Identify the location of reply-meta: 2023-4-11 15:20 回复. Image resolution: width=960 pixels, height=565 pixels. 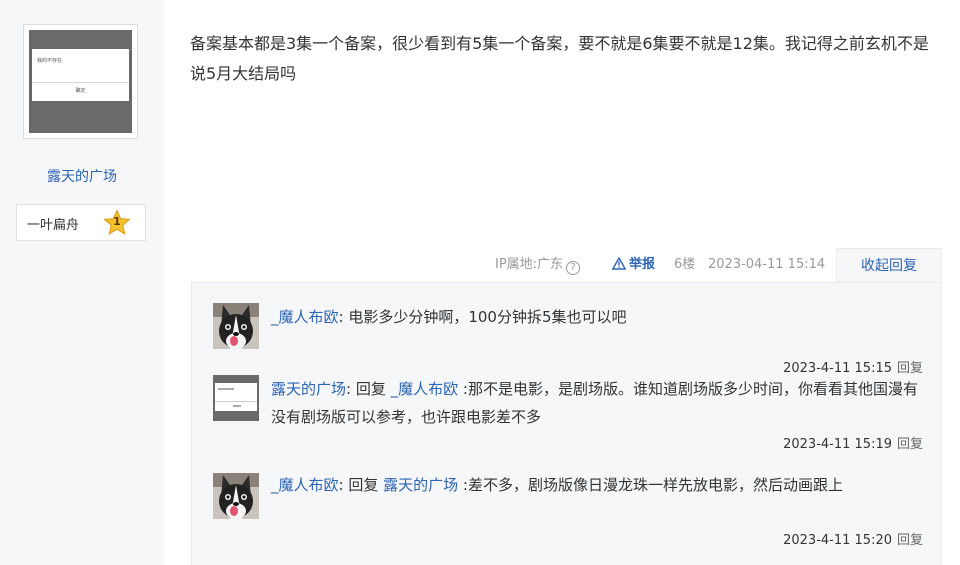
(853, 538).